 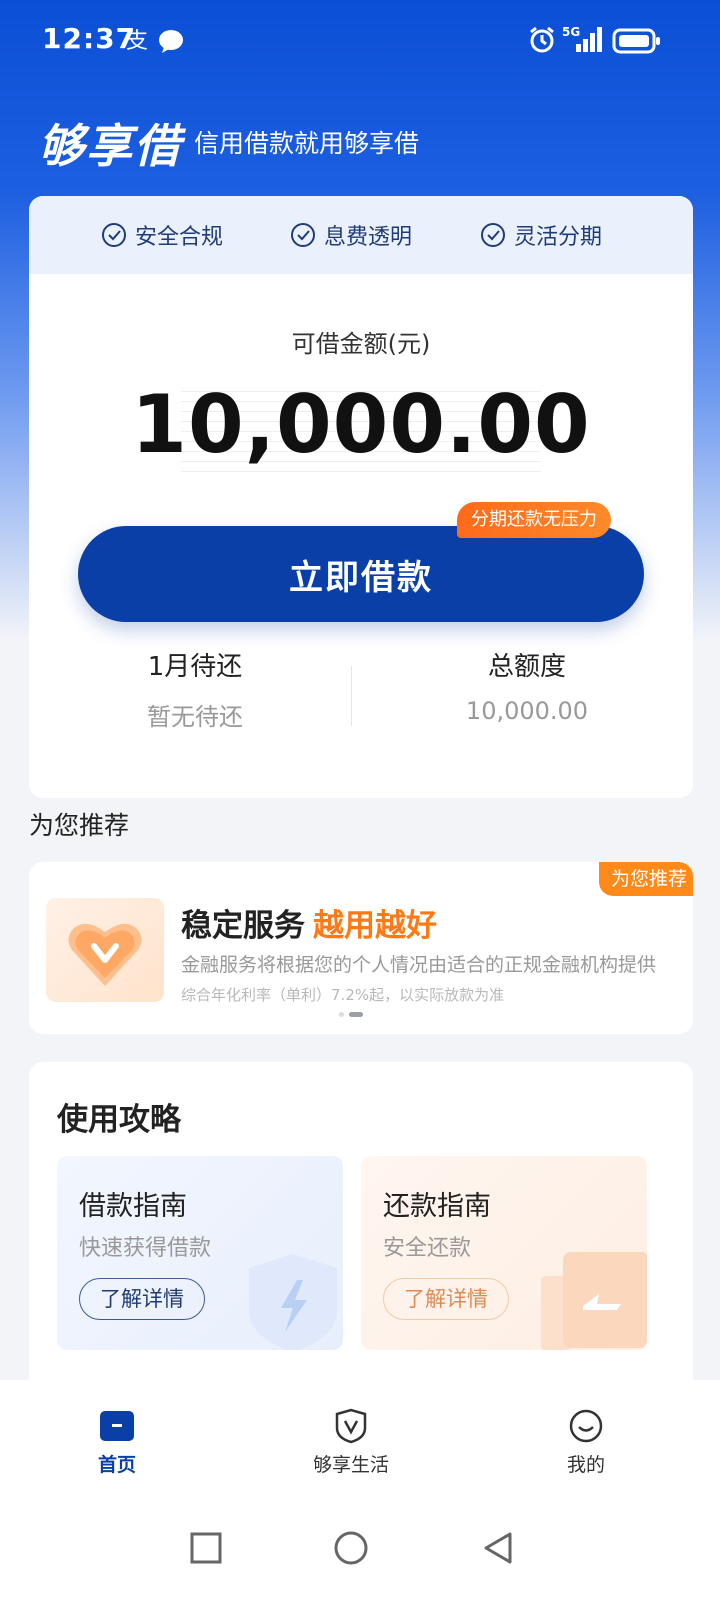 I want to click on status-time: 12:37, so click(x=89, y=38).